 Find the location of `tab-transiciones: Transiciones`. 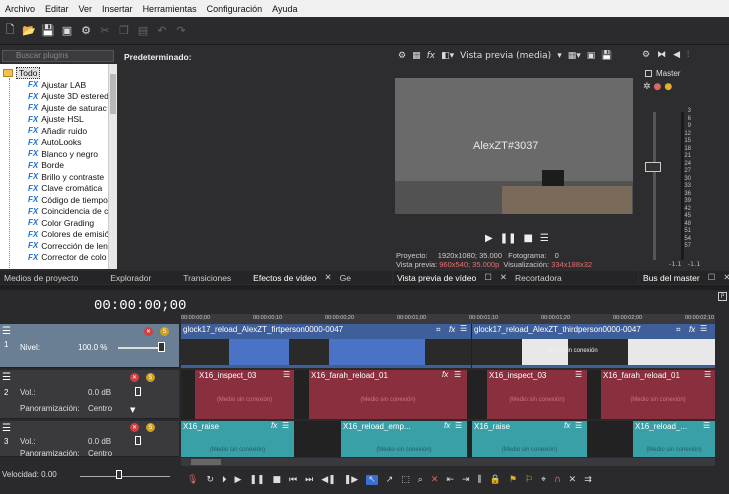

tab-transiciones: Transiciones is located at coordinates (207, 278).